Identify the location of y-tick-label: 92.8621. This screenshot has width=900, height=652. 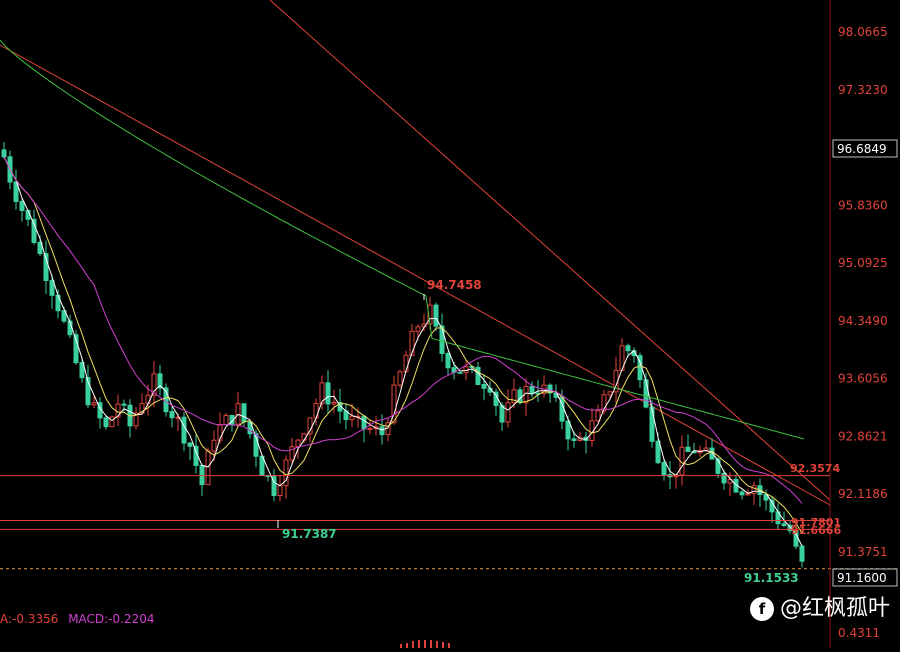
(863, 436).